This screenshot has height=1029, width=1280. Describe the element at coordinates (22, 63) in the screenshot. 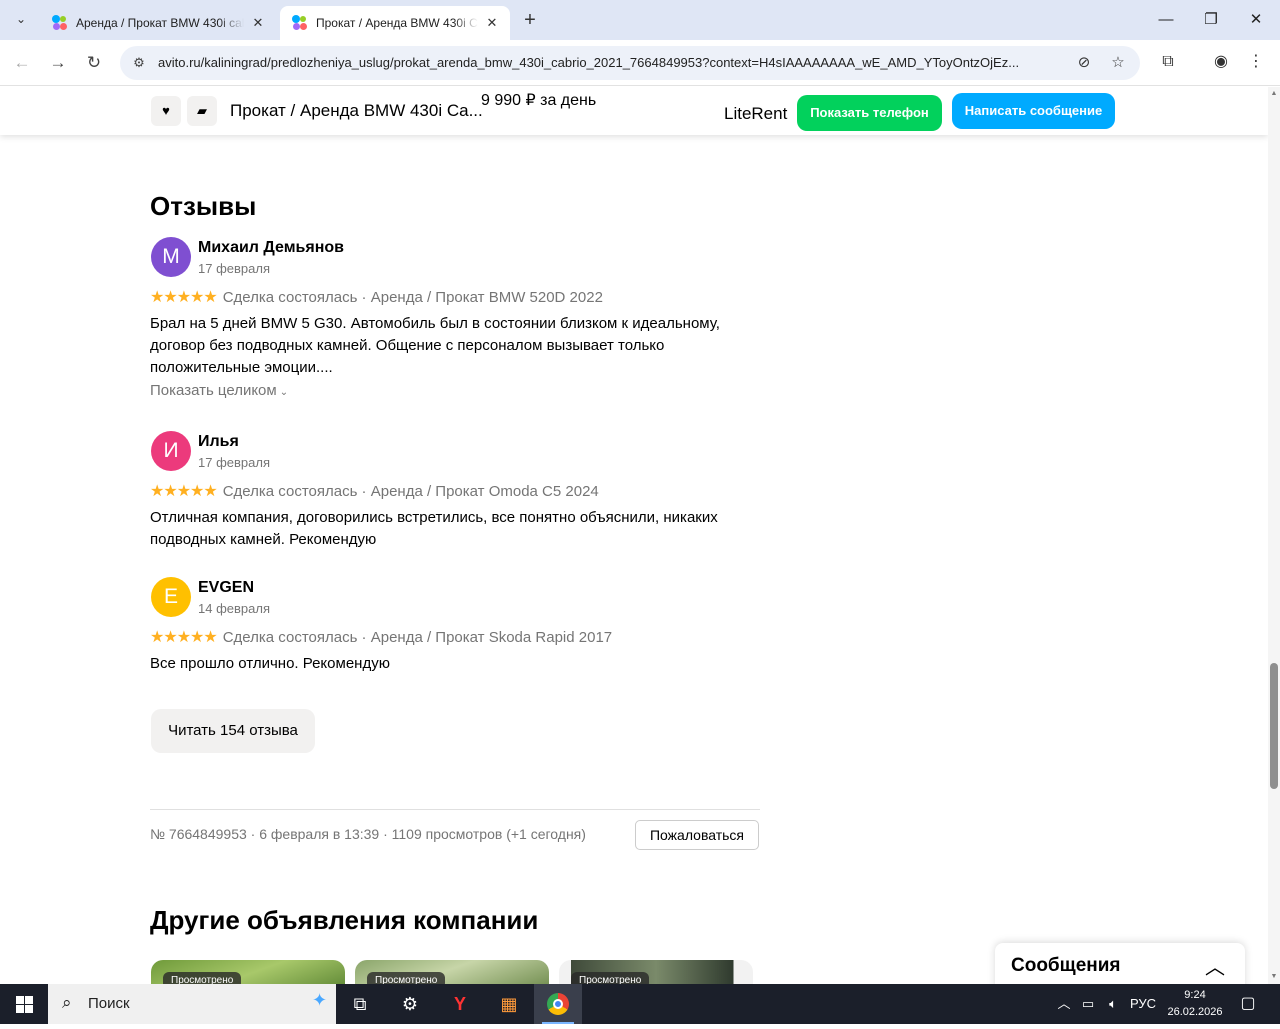

I see `back-arrow-icon: ←` at that location.